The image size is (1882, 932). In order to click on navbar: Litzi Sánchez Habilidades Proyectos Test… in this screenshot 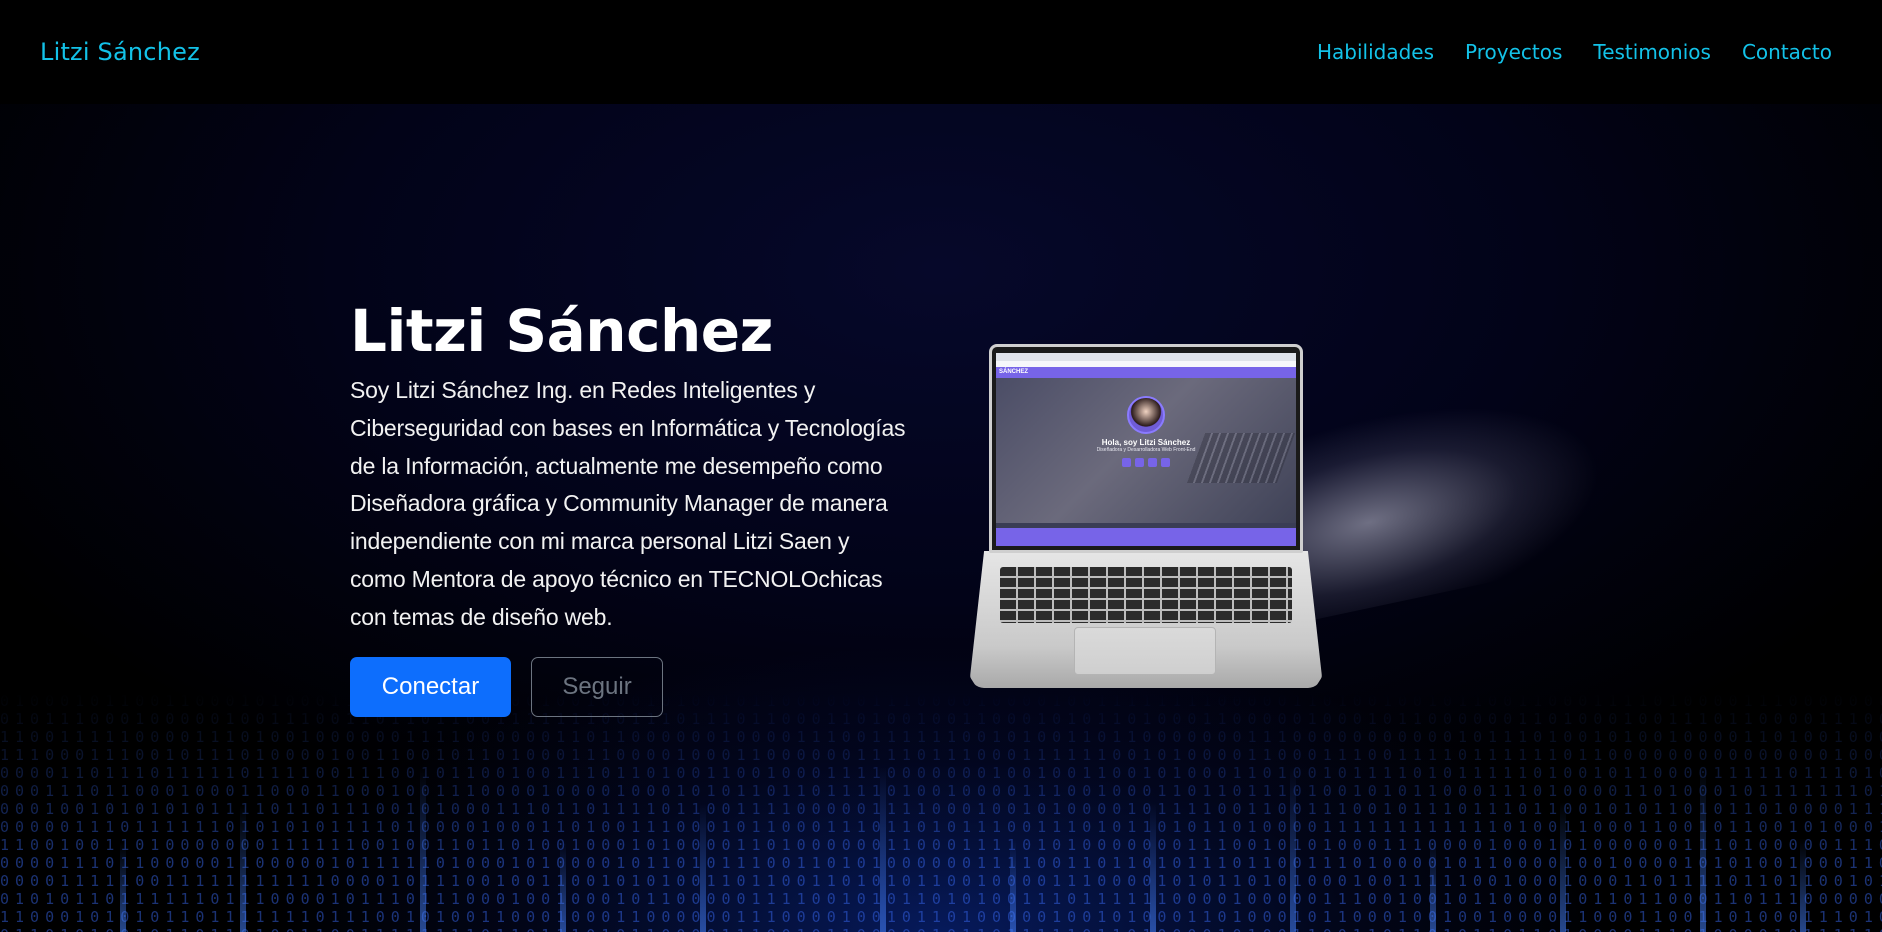, I will do `click(941, 52)`.